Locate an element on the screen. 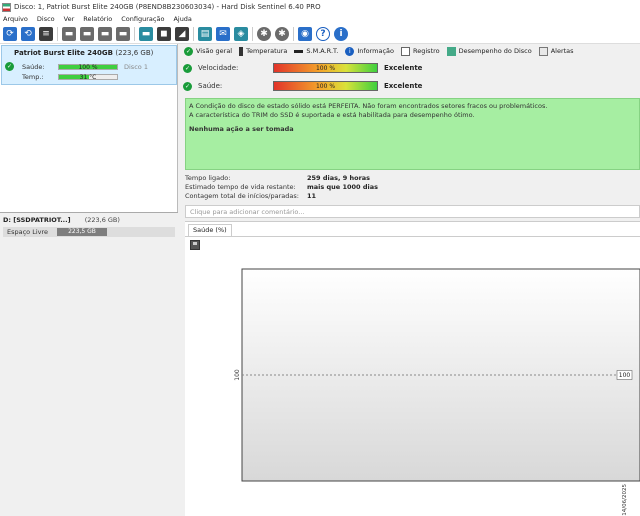  health-verdict: Excelente is located at coordinates (403, 86).